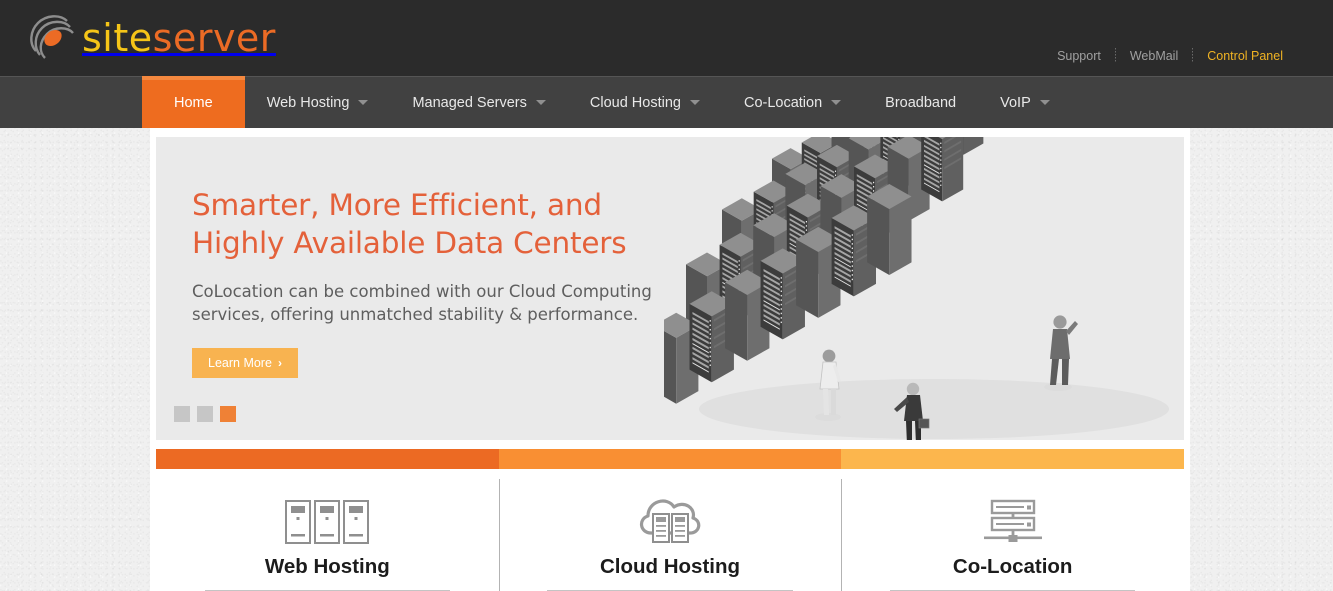 The image size is (1333, 591). I want to click on nav-label: Broadband, so click(921, 102).